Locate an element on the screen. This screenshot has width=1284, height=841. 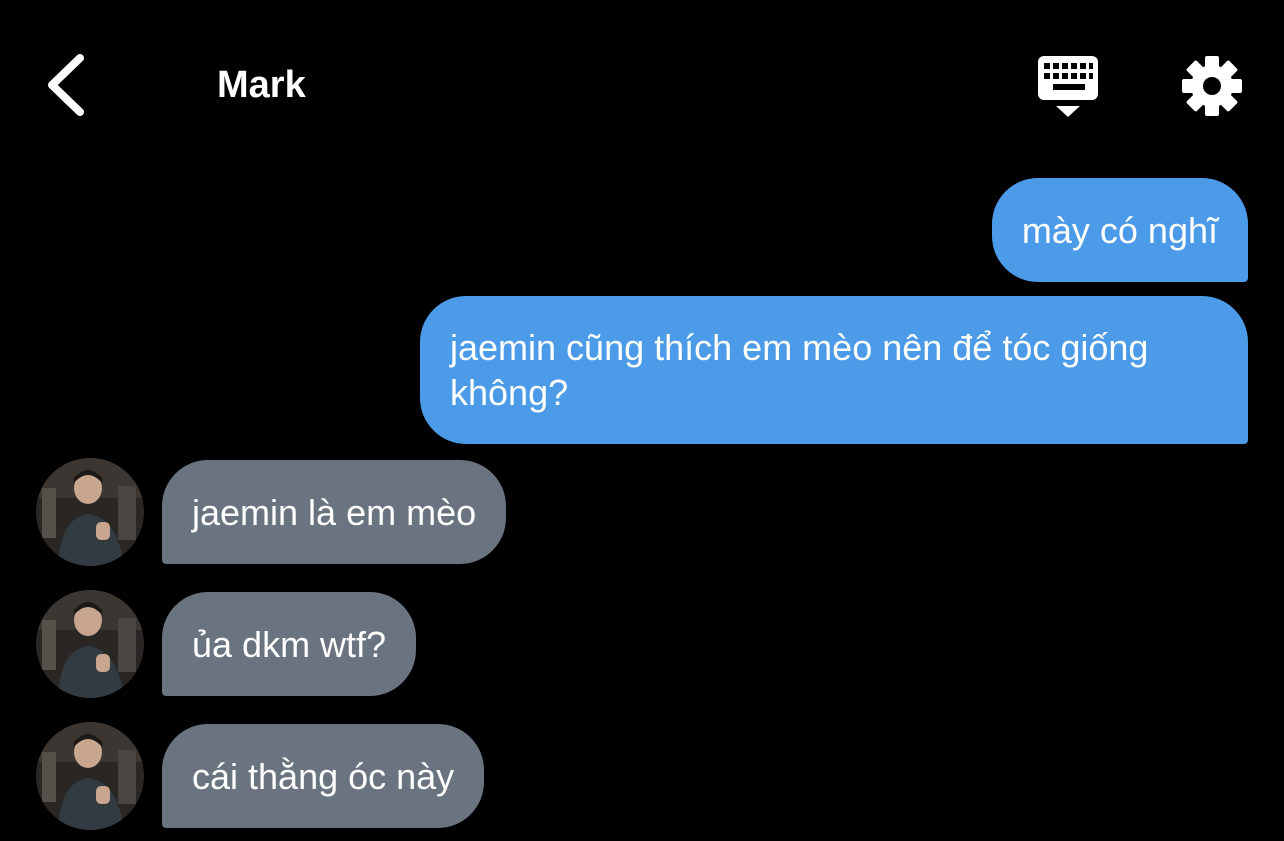
back-button is located at coordinates (68, 85).